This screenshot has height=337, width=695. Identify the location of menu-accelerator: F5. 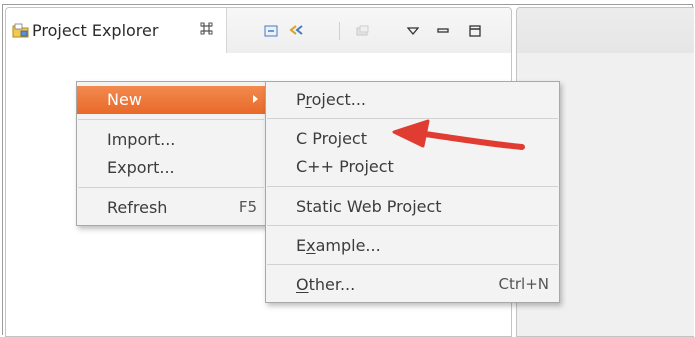
(247, 207).